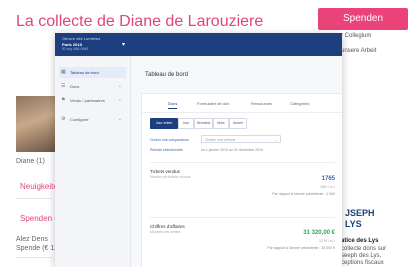 The image size is (413, 267). I want to click on sidebar-item-settings: ⚙ Configurer ⌄, so click(92, 119).